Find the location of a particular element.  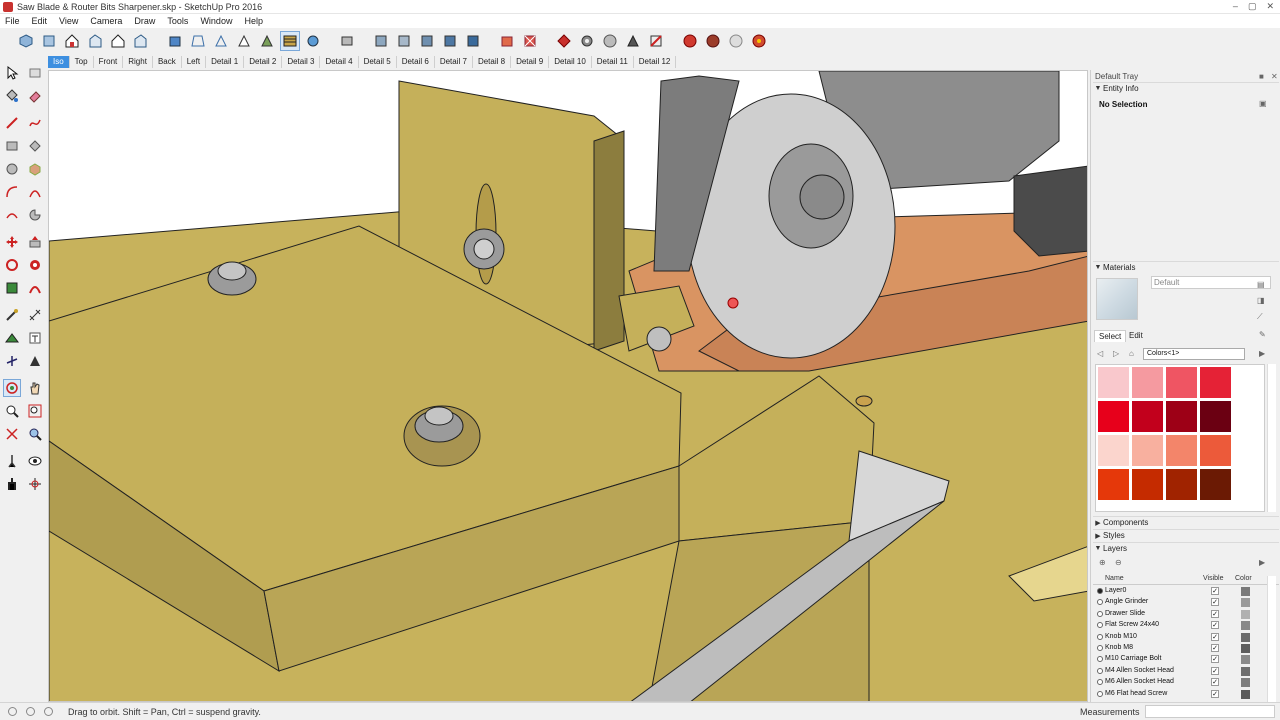

material-name-field: Default is located at coordinates (1211, 282).